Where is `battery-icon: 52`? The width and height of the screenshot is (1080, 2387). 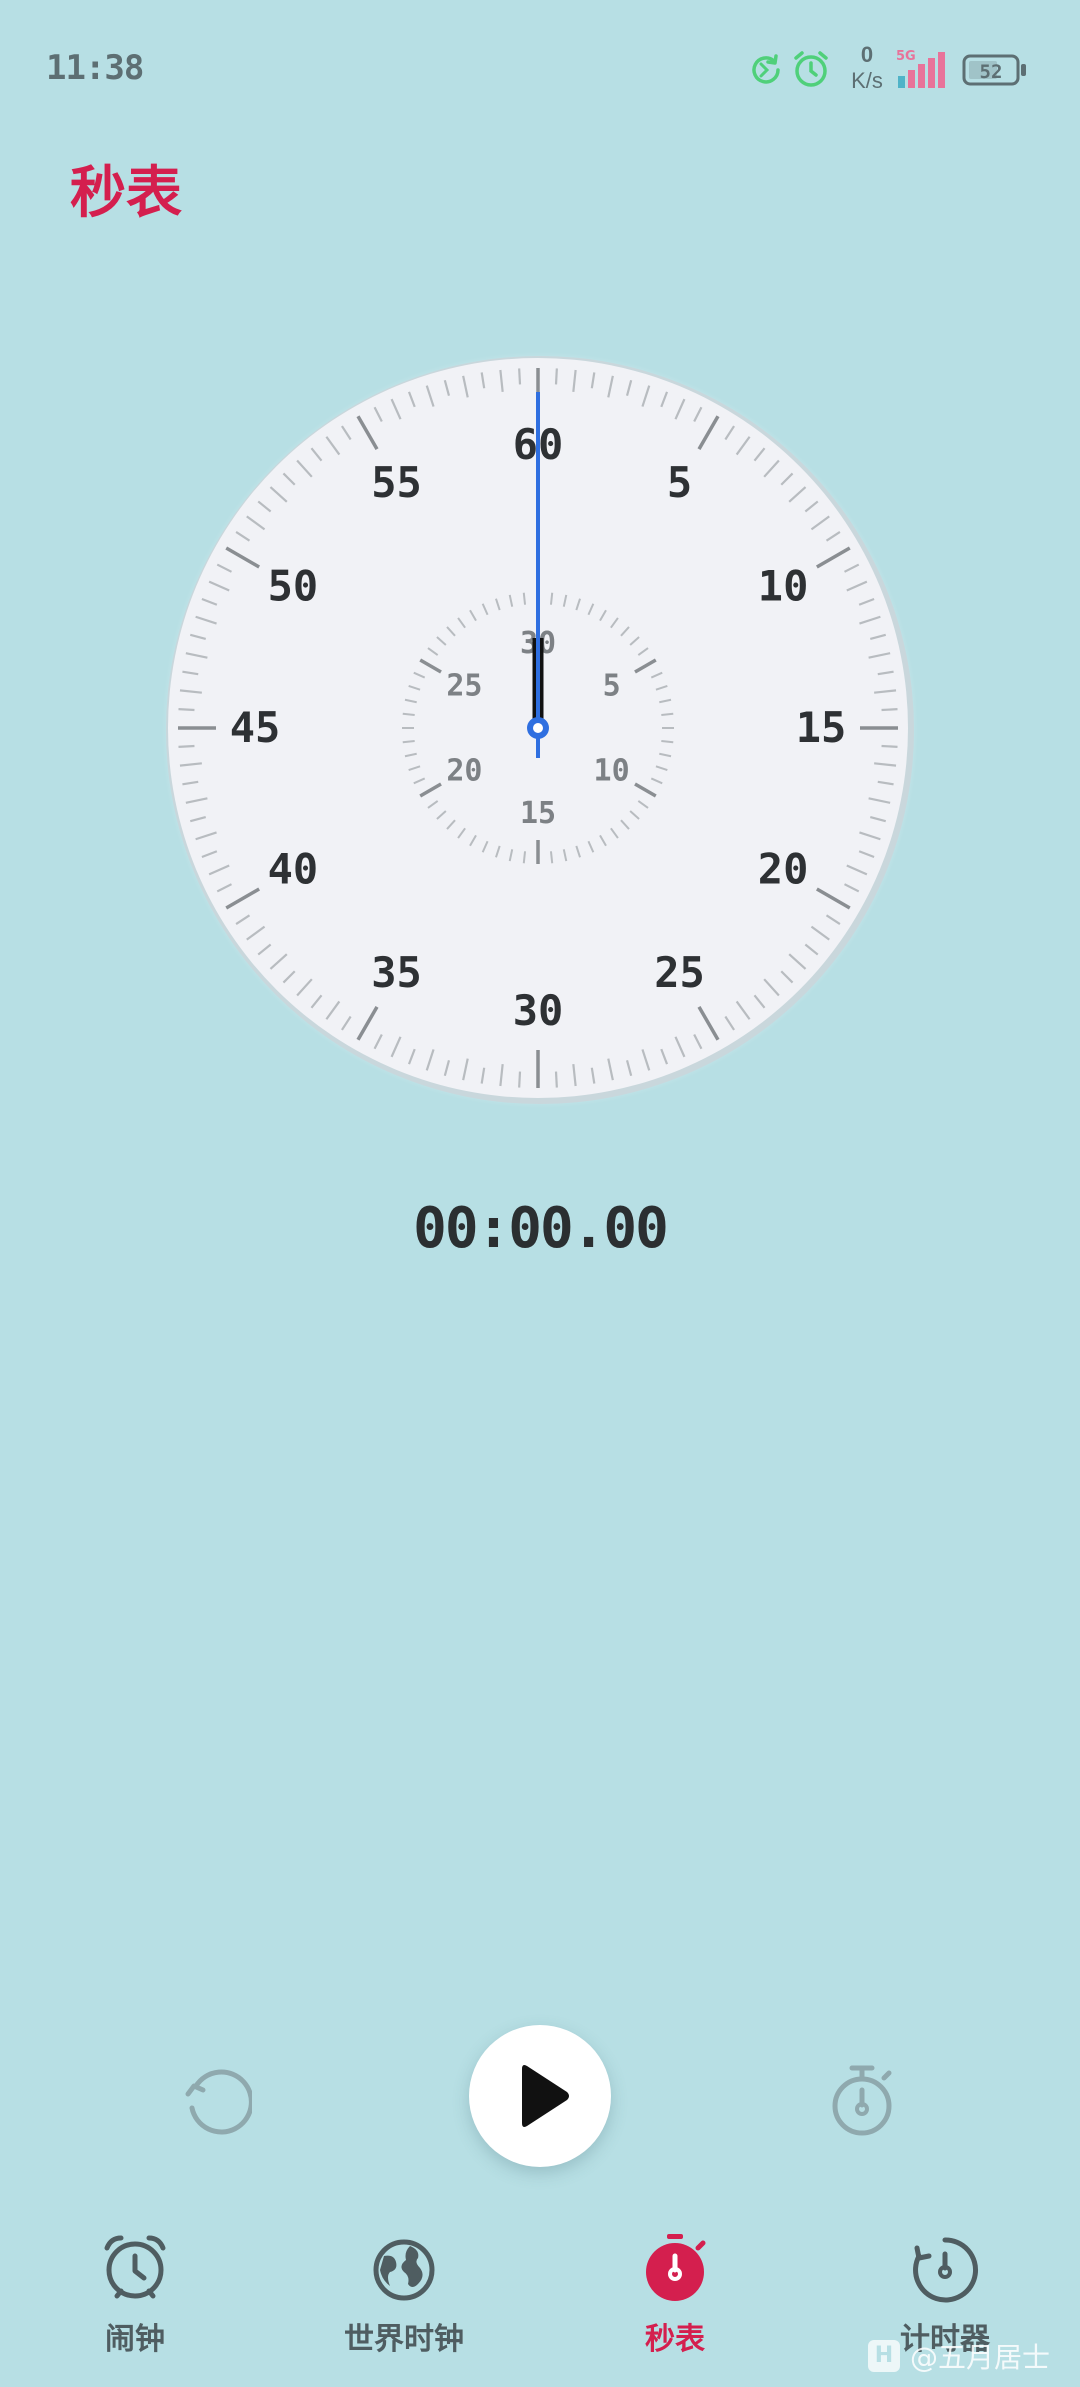
battery-icon: 52 is located at coordinates (994, 70).